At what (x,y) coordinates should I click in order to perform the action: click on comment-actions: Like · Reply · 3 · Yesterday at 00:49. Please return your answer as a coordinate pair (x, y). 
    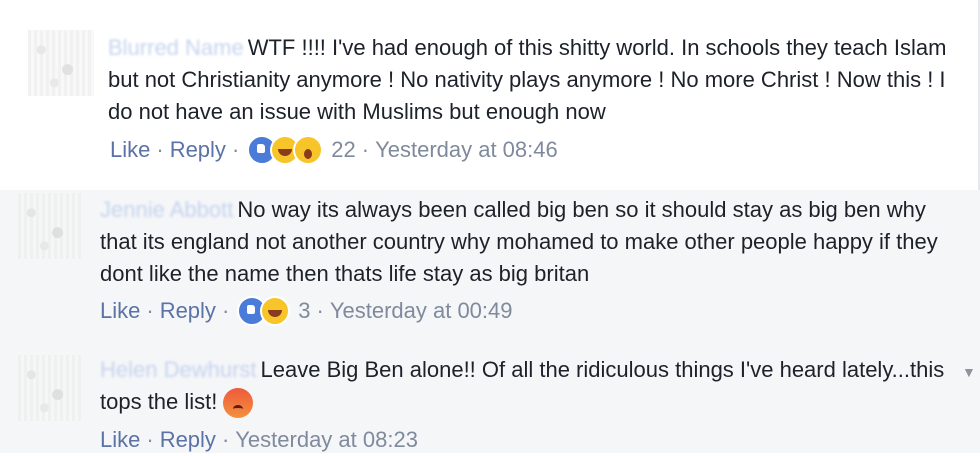
    Looking at the image, I should click on (306, 311).